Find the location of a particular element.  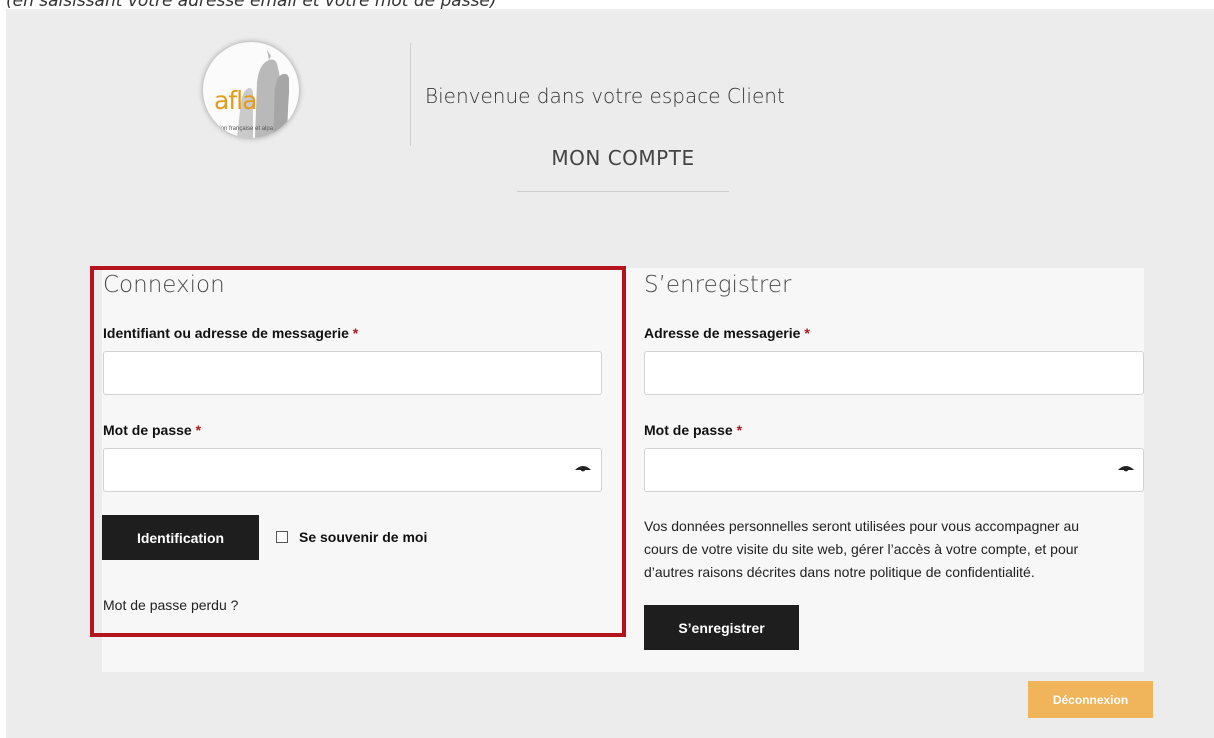

eye-icon is located at coordinates (1126, 469).